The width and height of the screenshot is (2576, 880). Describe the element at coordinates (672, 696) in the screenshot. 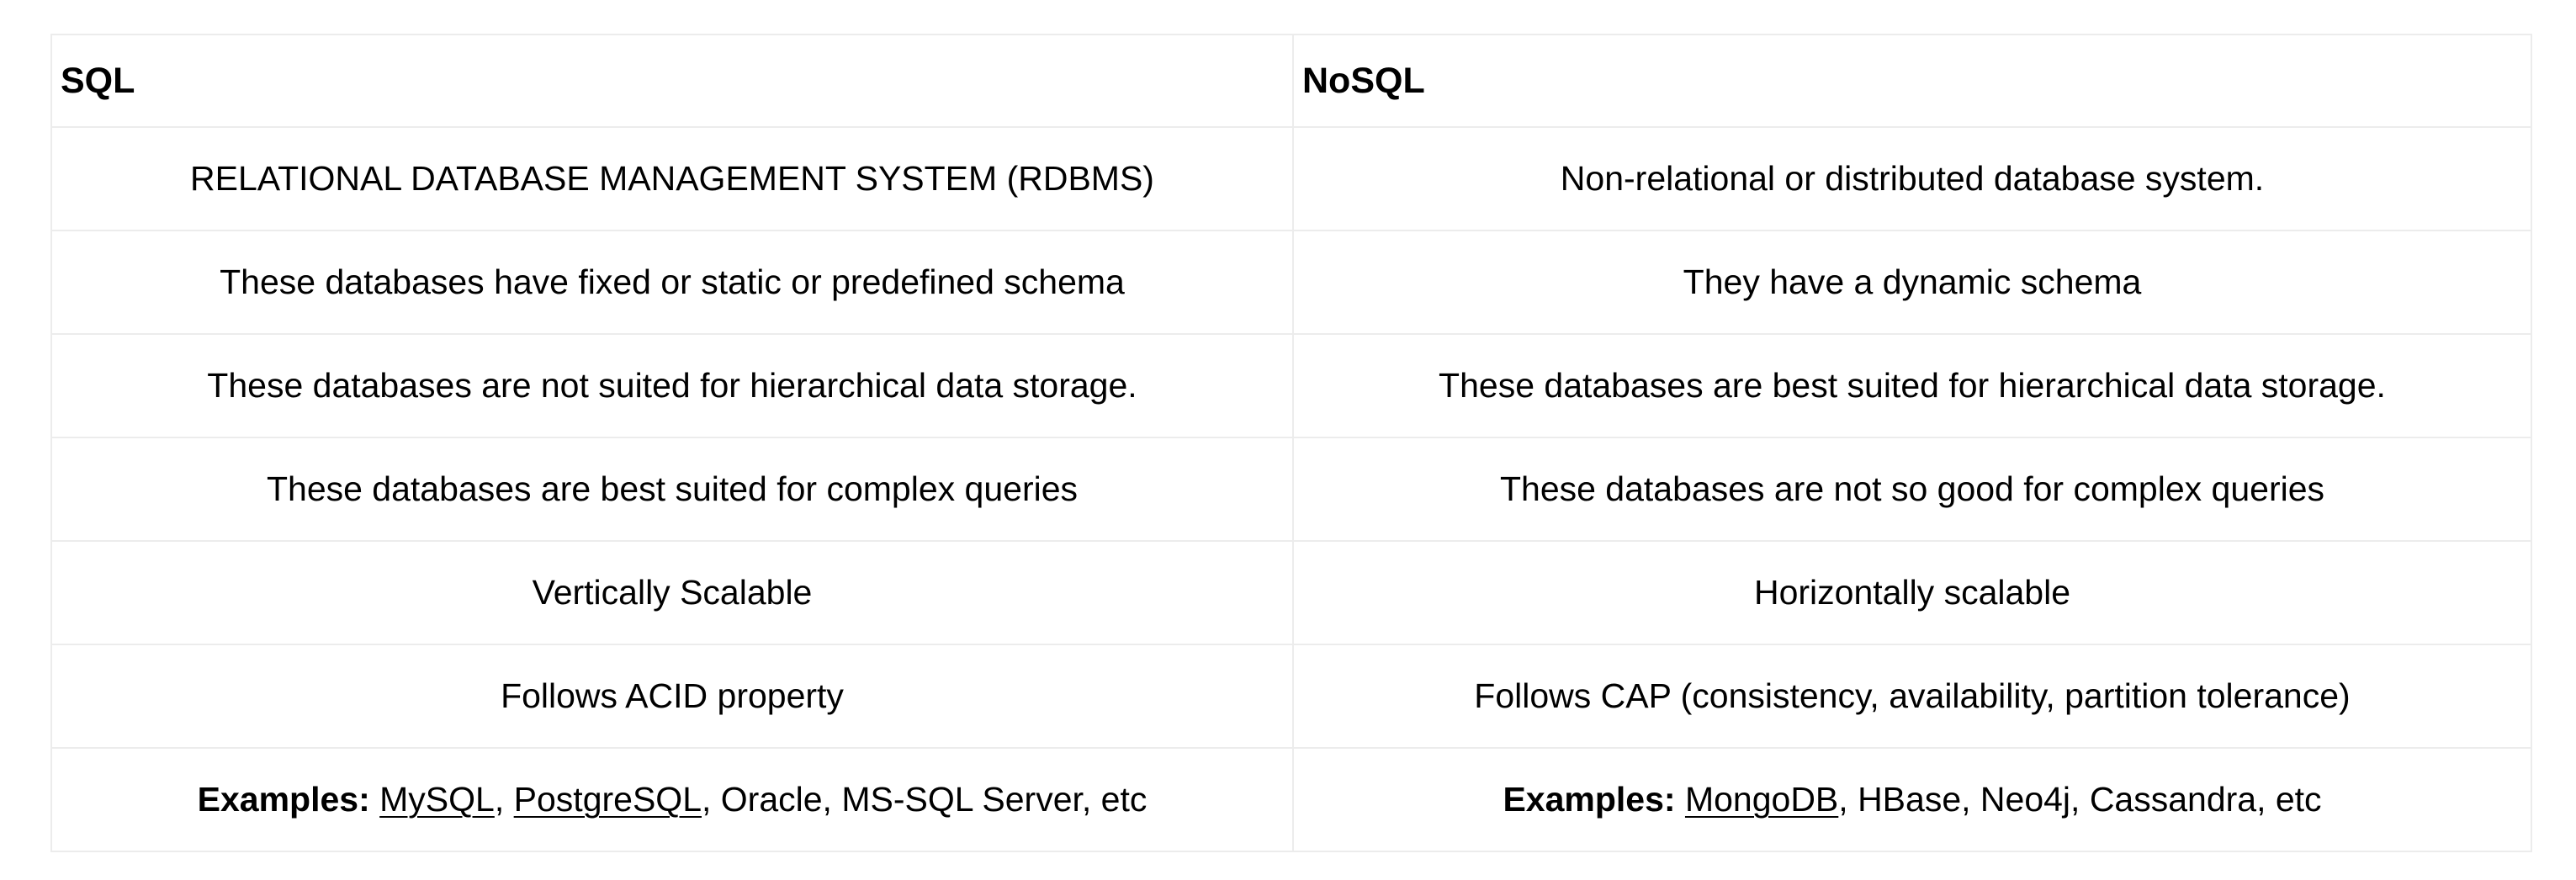

I see `sql-cell: Follows ACID property` at that location.